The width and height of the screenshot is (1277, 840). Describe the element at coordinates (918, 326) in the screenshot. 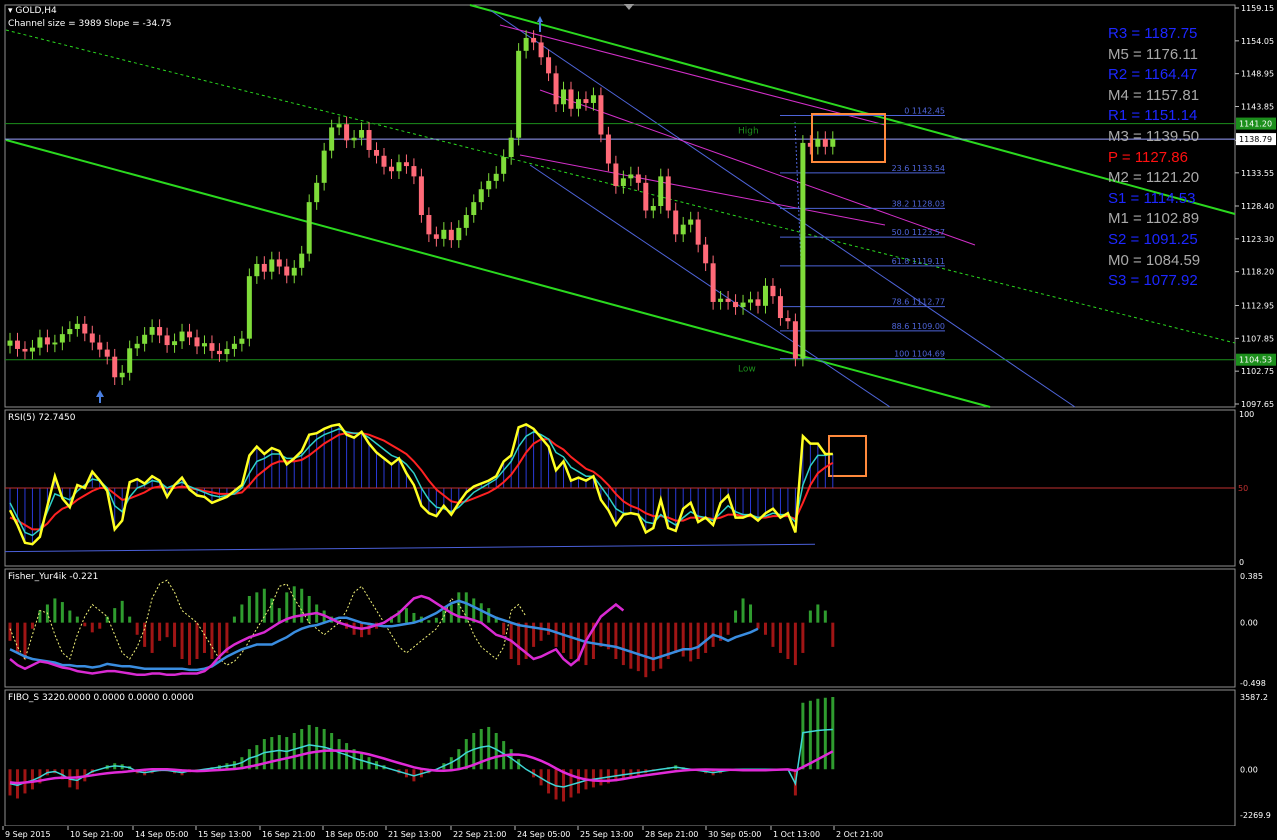

I see `fib-level-label: 88.6 1109.00` at that location.